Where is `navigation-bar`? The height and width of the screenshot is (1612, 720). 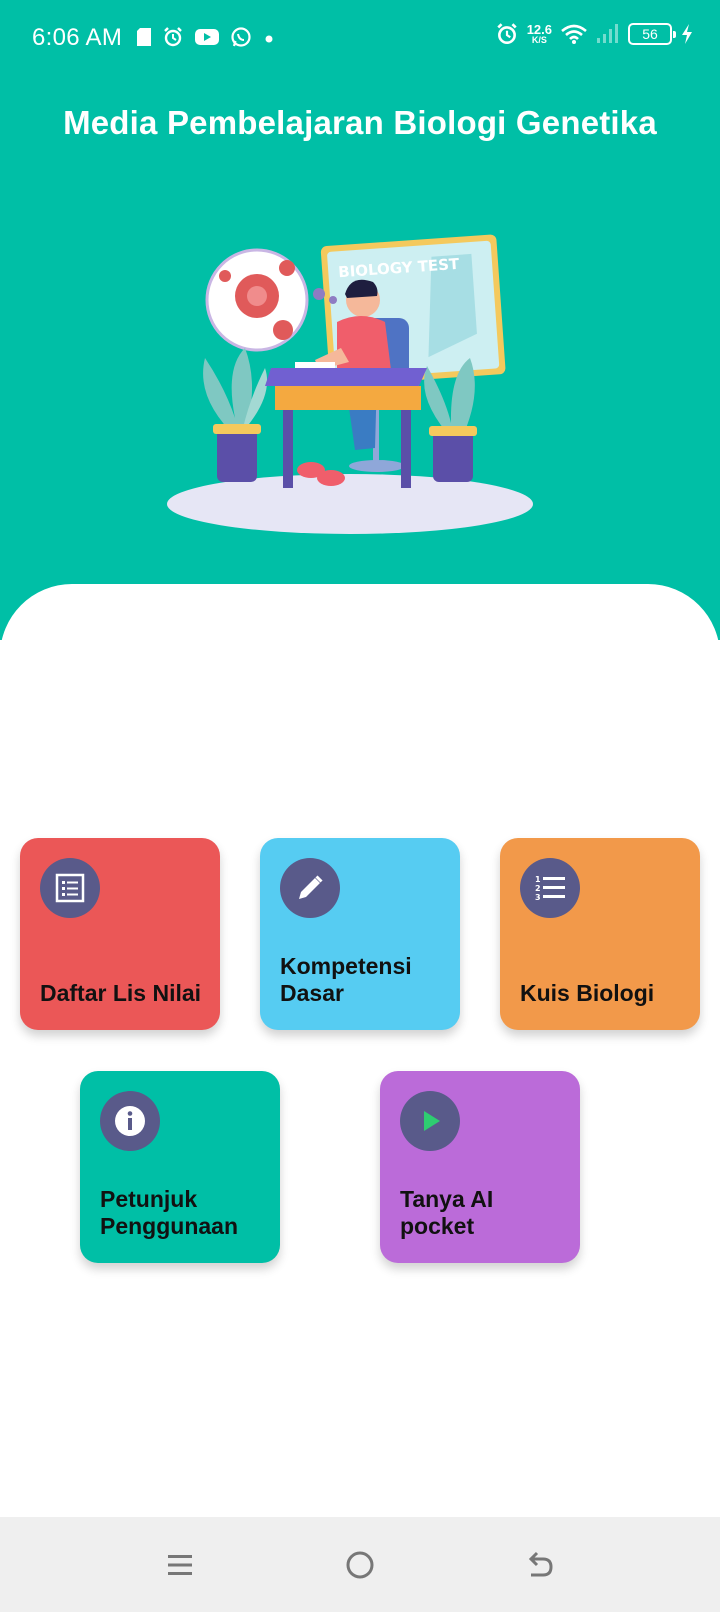 navigation-bar is located at coordinates (360, 1564).